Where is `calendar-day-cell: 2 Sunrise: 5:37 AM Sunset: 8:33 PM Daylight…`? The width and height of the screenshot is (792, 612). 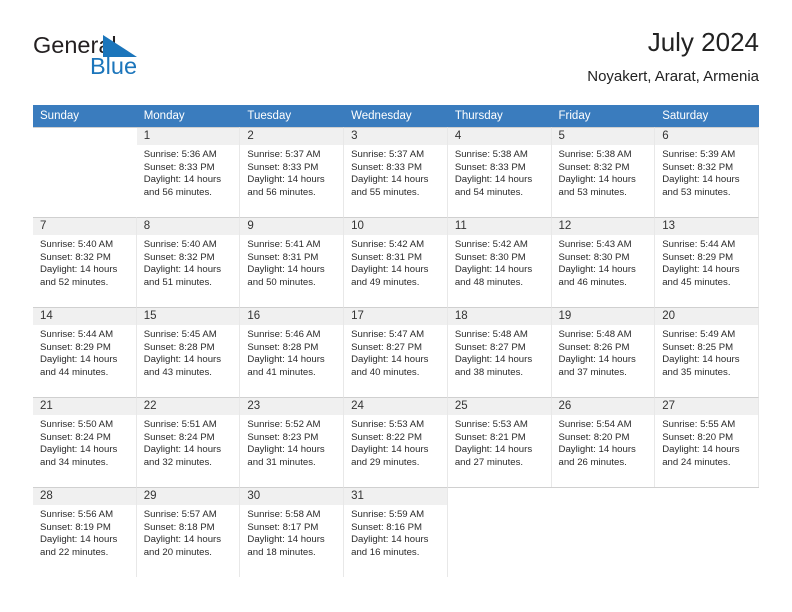
calendar-day-cell: 2 Sunrise: 5:37 AM Sunset: 8:33 PM Daylight… is located at coordinates (292, 172).